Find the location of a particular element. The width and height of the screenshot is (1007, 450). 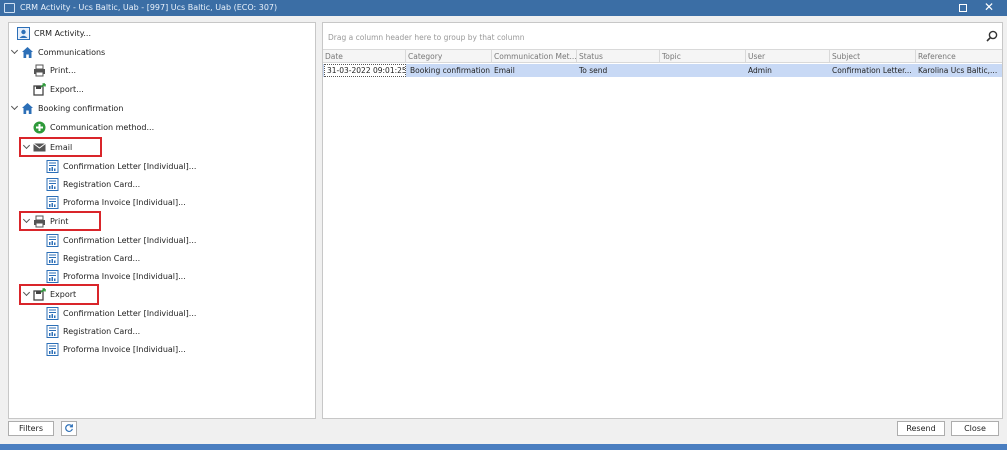

tree-item-email: Email is located at coordinates (47, 147).